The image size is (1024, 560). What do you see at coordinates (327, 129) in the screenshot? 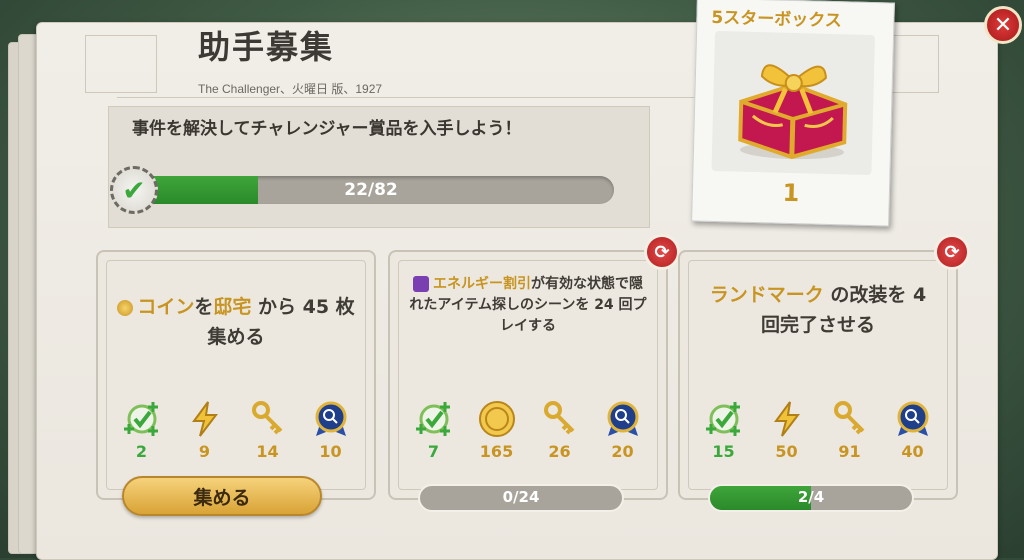
I see `main-goal-text: 事件を解決してチャレンジャー賞品を入手しよう！` at bounding box center [327, 129].